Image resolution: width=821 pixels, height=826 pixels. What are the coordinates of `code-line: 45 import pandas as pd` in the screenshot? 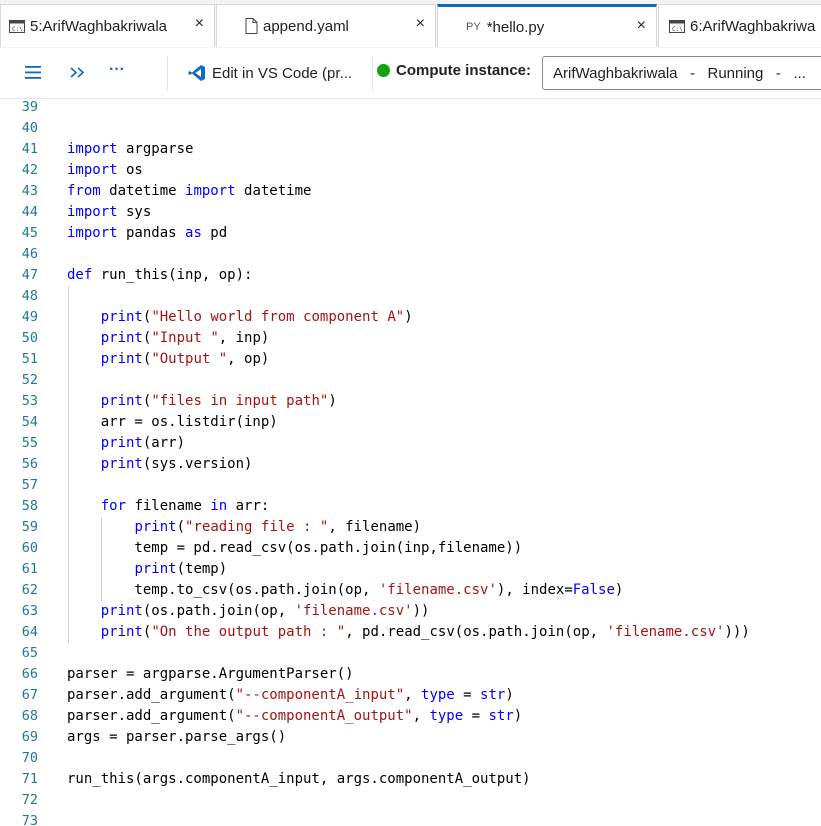 It's located at (410, 233).